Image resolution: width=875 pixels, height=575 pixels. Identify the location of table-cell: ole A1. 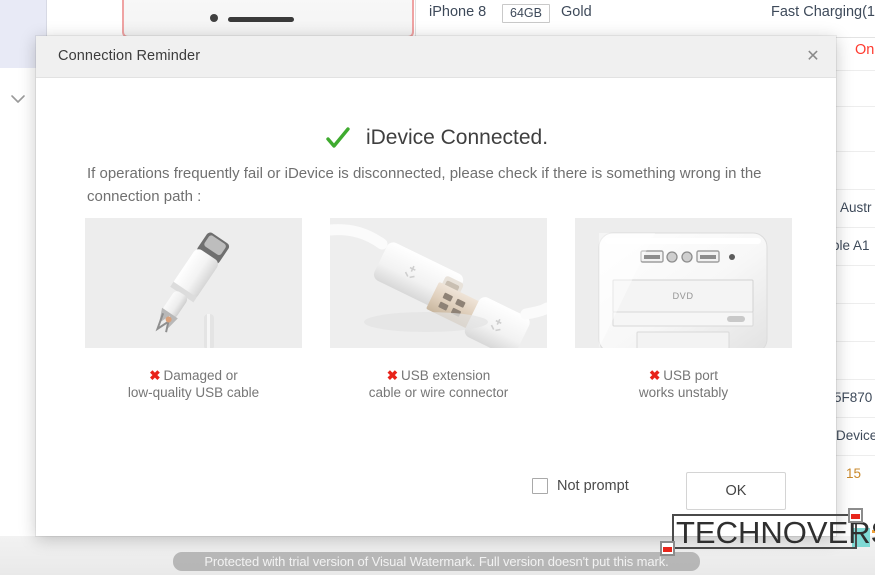
(851, 245).